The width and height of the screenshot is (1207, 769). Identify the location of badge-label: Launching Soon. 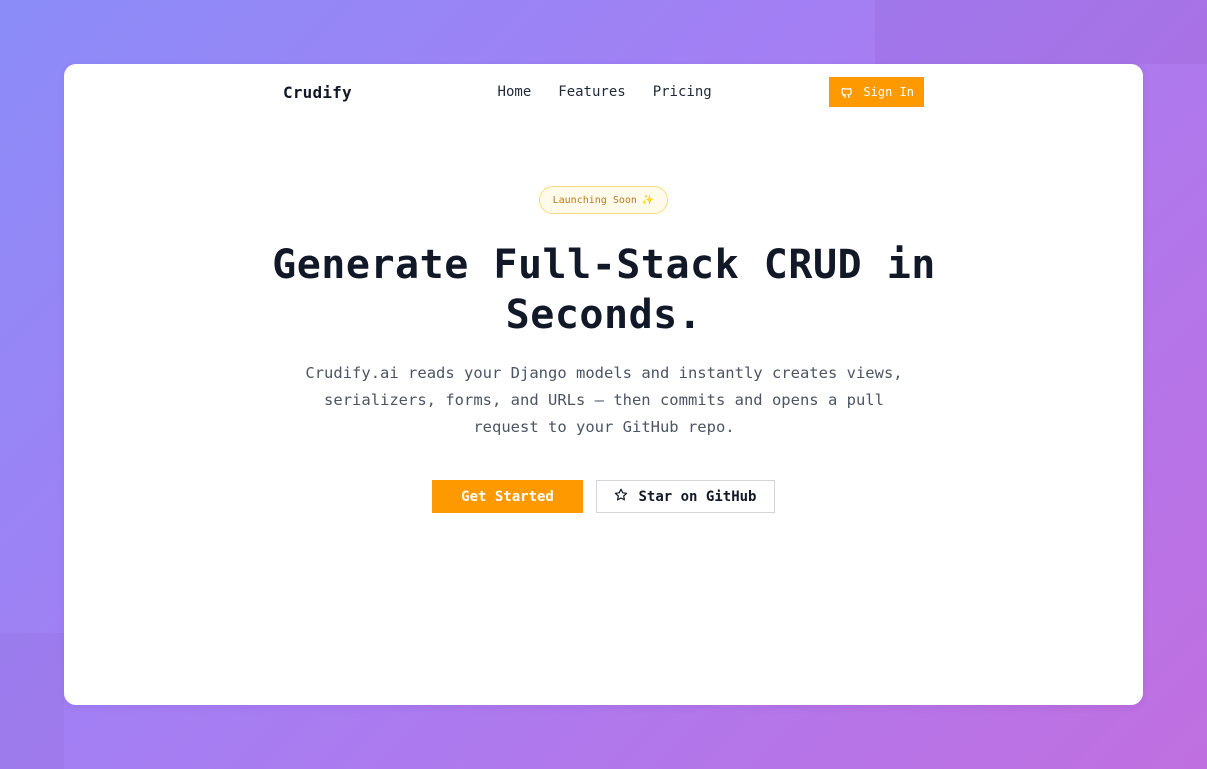
(594, 200).